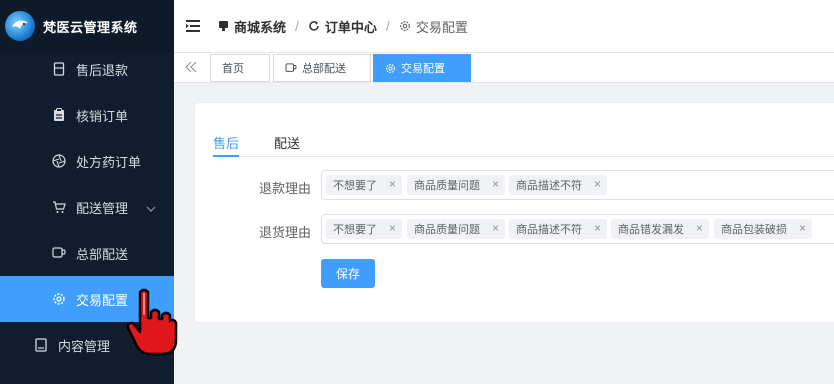 This screenshot has width=834, height=384. I want to click on receipt-icon, so click(59, 69).